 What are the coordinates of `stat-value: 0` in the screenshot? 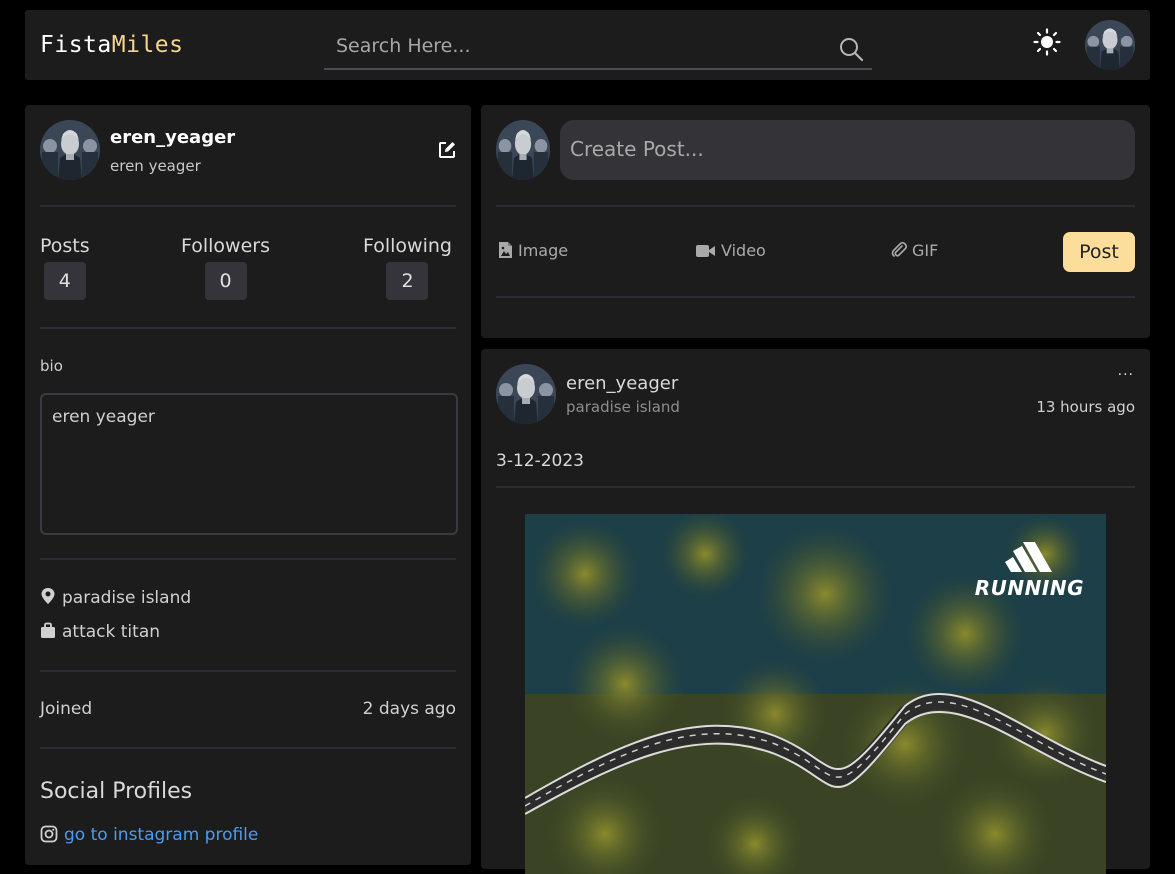 It's located at (225, 281).